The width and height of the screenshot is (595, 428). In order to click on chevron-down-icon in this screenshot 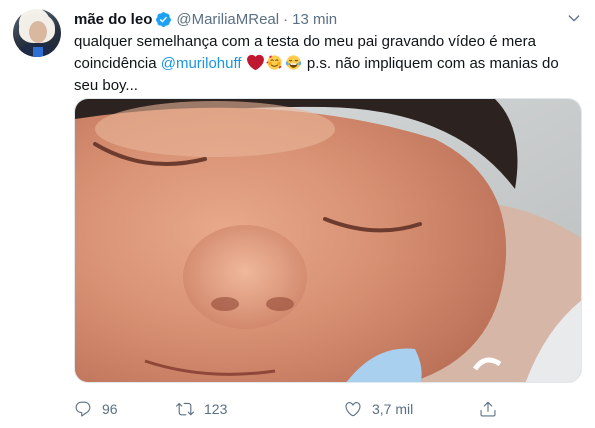, I will do `click(574, 18)`.